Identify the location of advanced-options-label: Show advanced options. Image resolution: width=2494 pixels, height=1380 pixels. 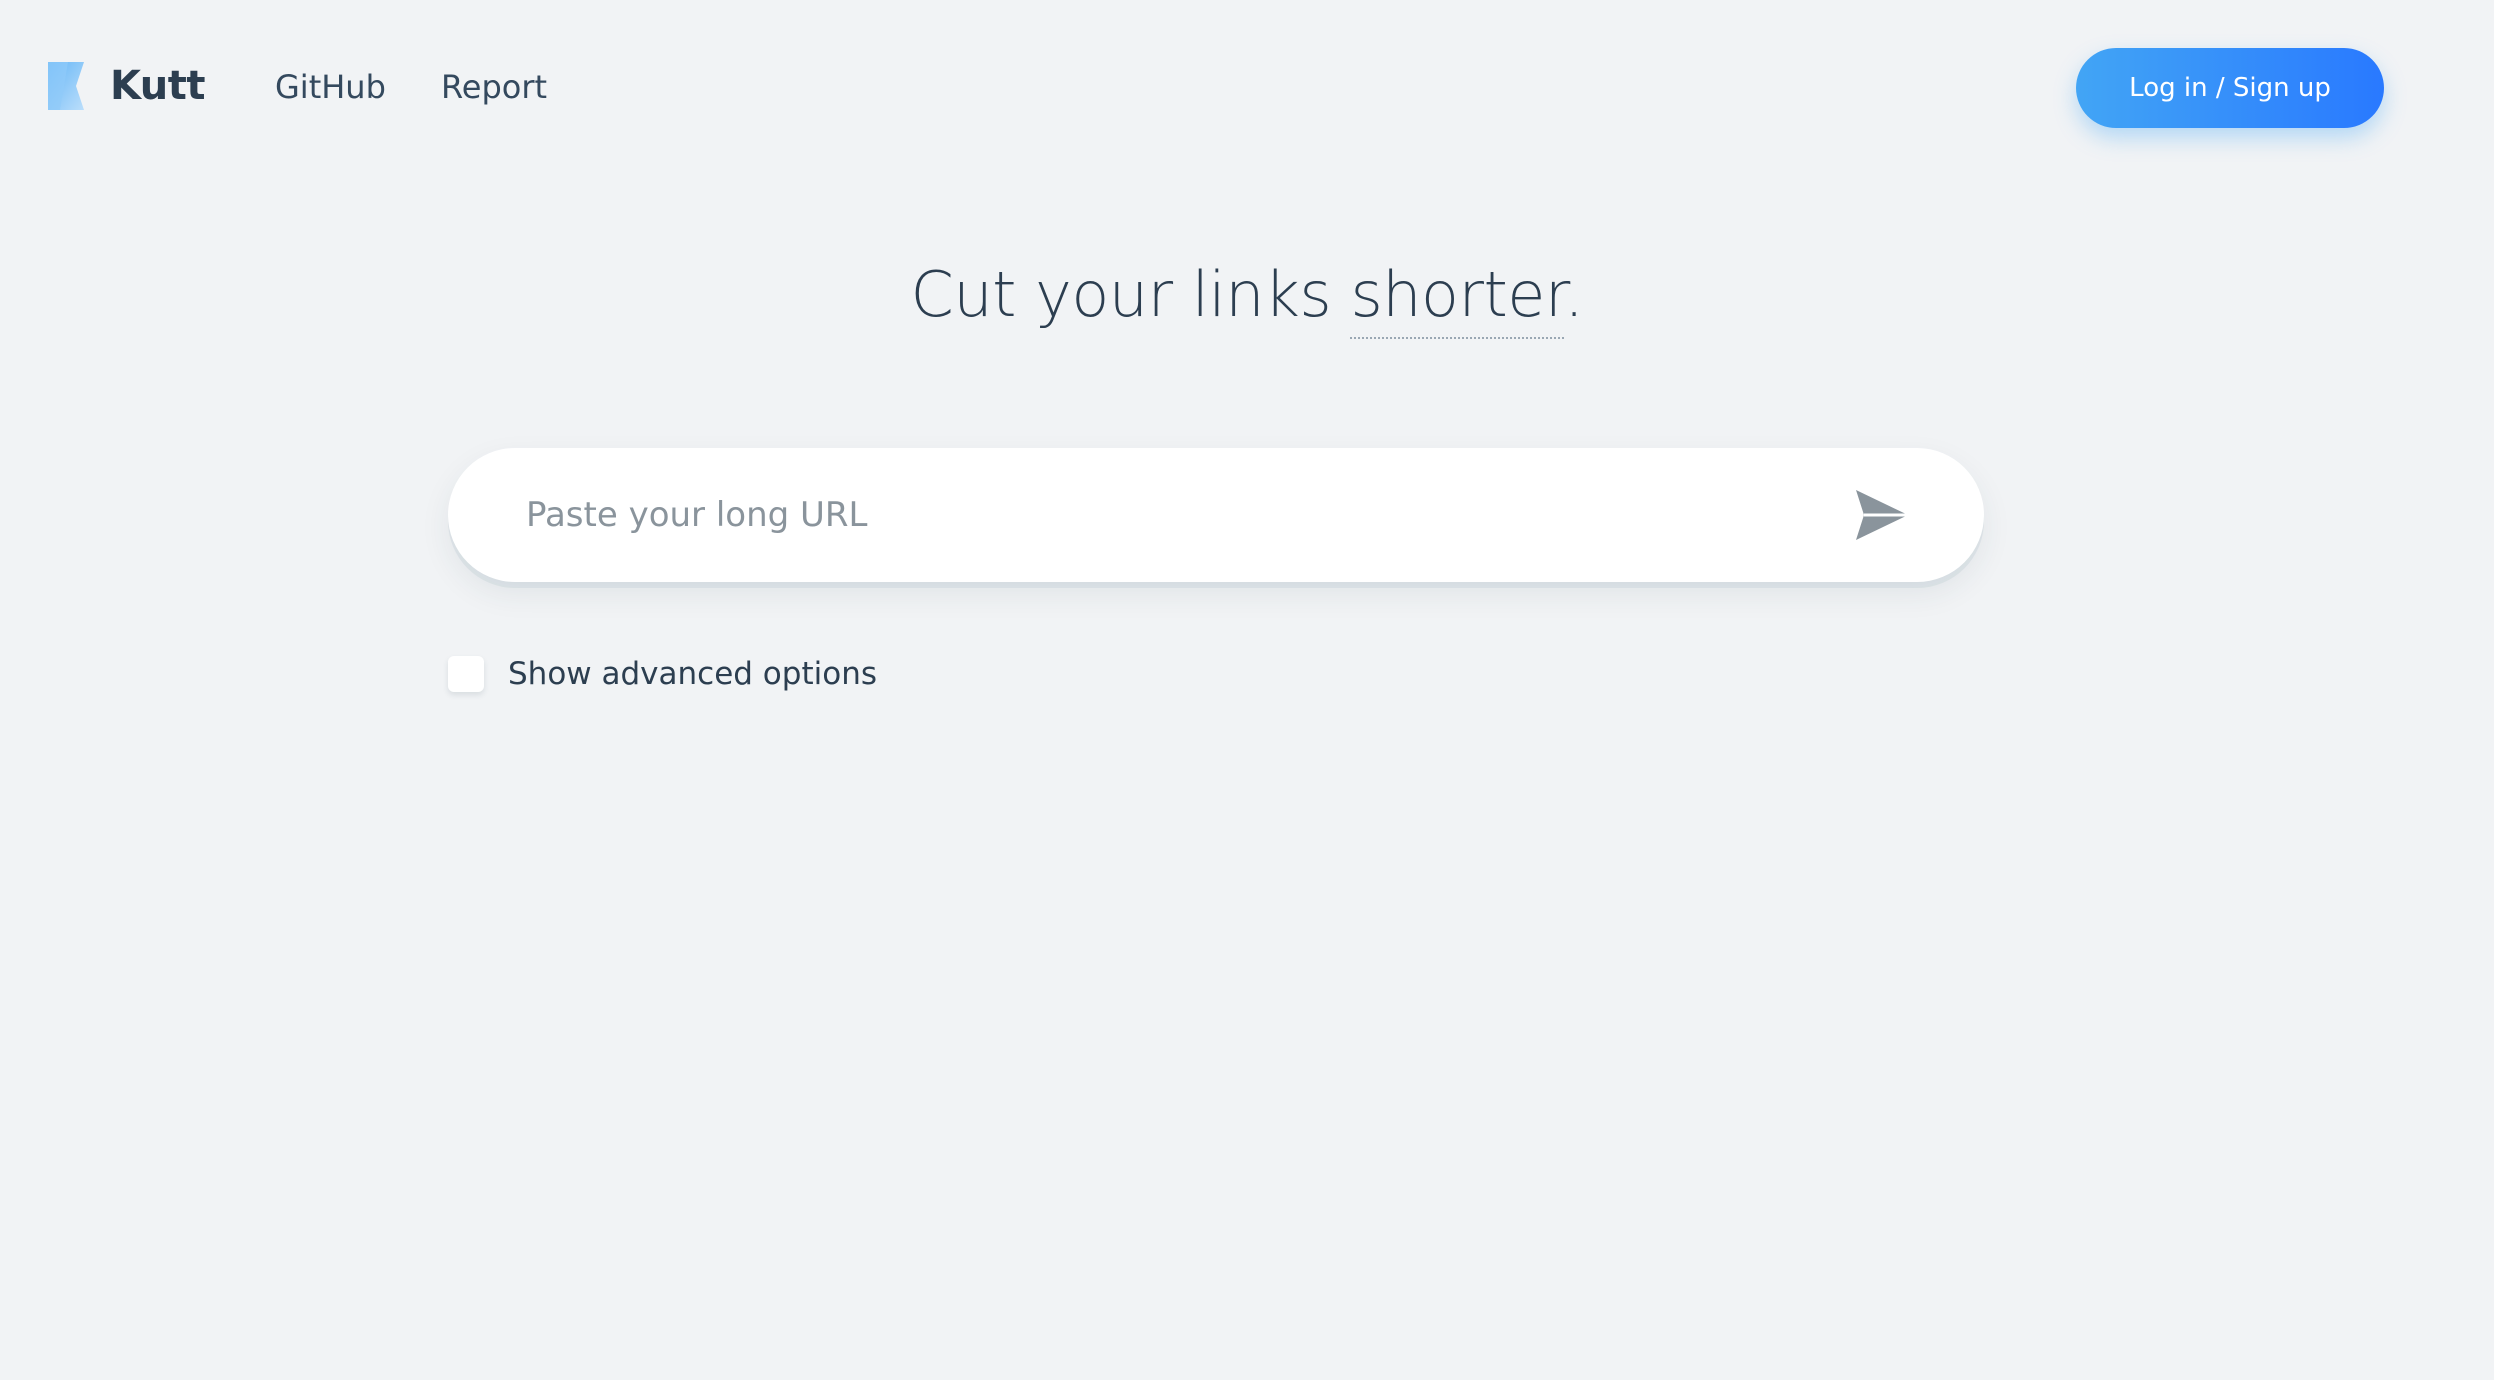
(692, 674).